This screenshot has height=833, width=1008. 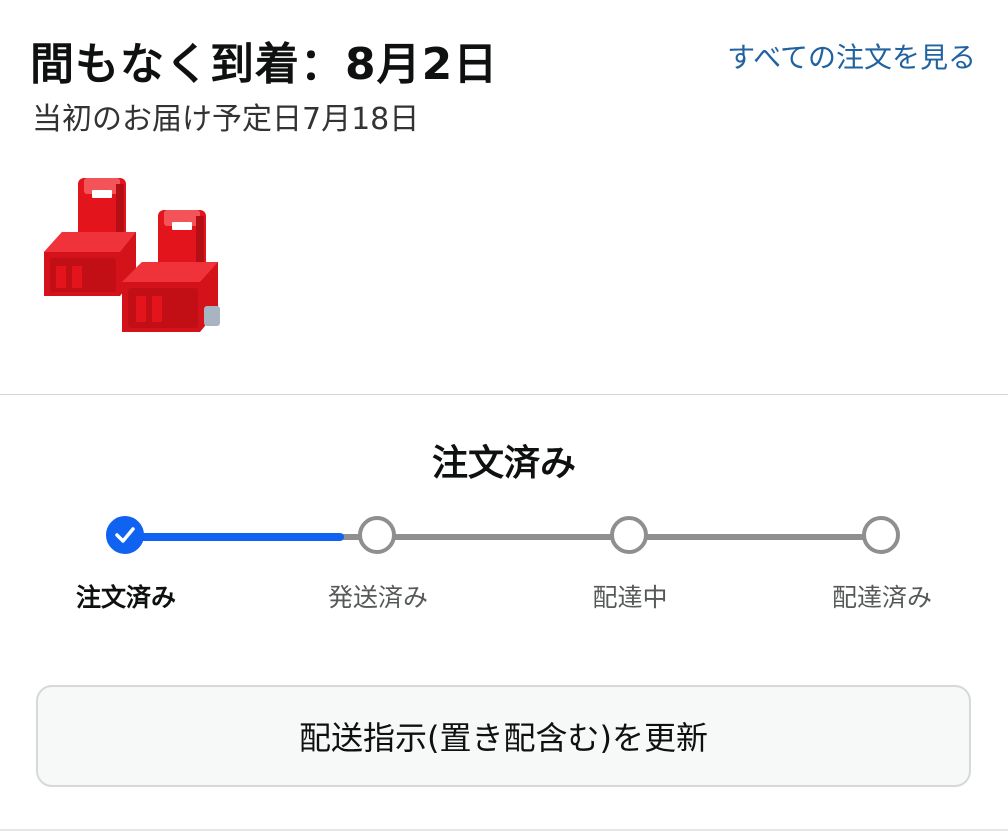 What do you see at coordinates (126, 597) in the screenshot?
I see `step-ordered-label: 注文済み` at bounding box center [126, 597].